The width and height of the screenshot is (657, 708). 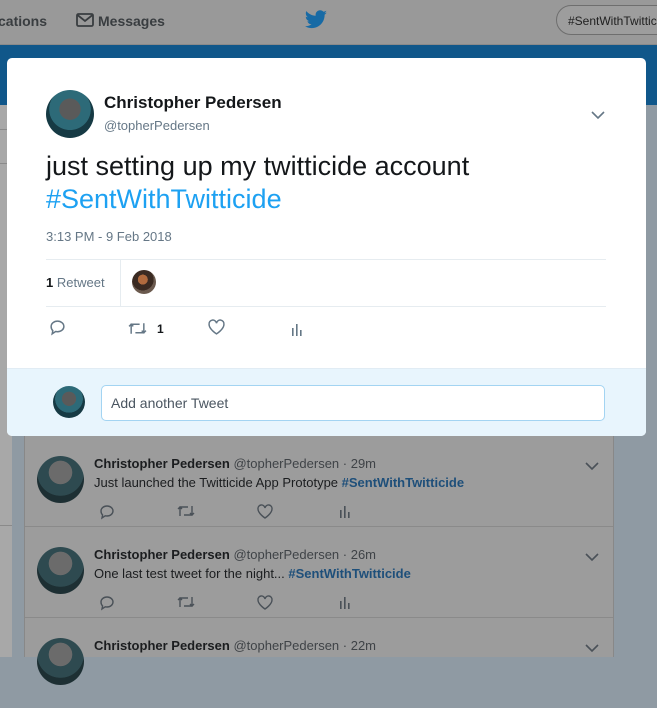 I want to click on mail-icon, so click(x=85, y=22).